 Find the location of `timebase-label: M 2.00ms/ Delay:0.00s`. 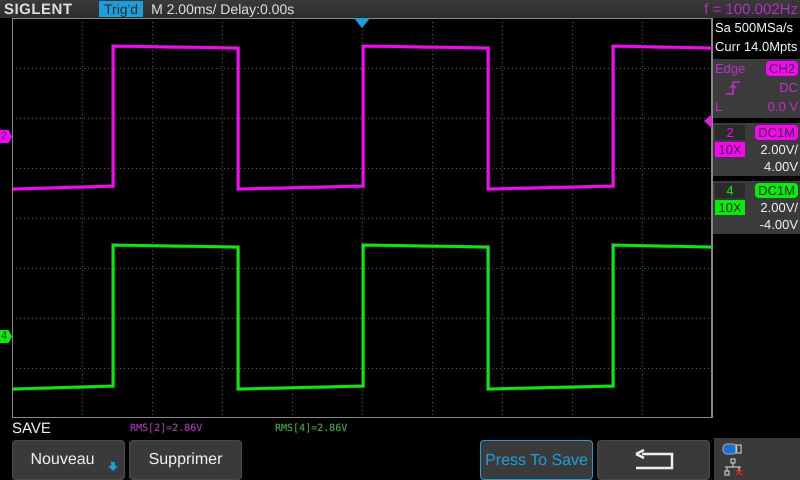

timebase-label: M 2.00ms/ Delay:0.00s is located at coordinates (222, 9).